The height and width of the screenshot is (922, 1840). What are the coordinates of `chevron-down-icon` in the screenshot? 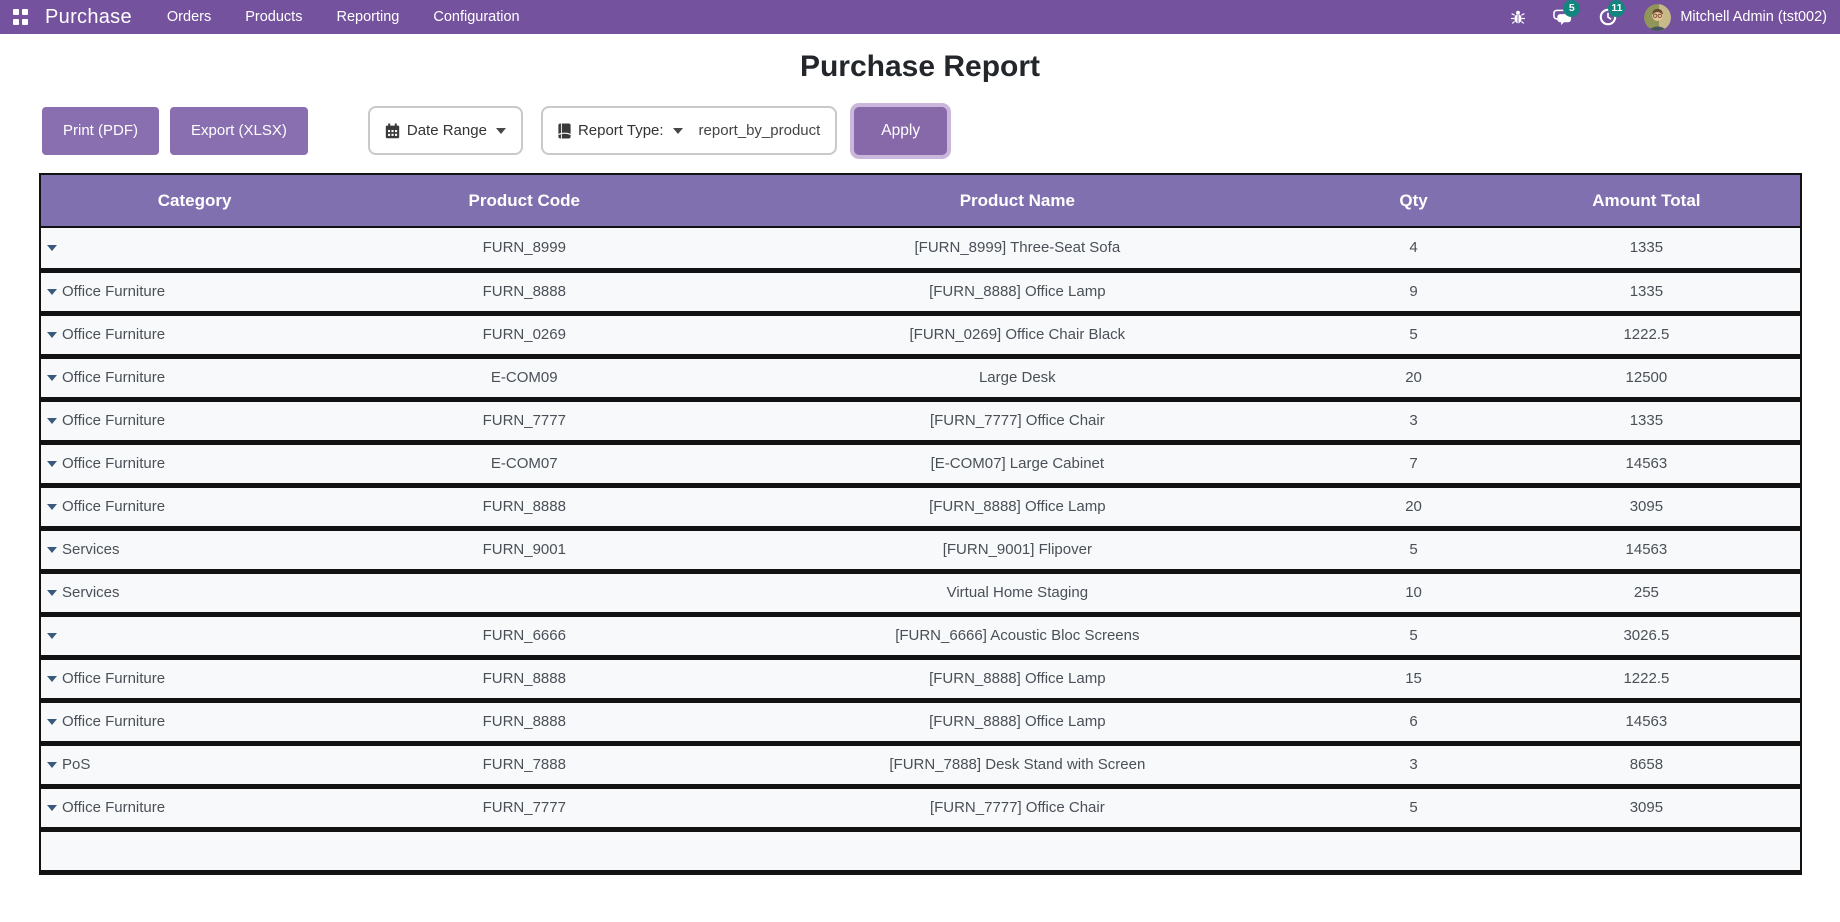 It's located at (500, 130).